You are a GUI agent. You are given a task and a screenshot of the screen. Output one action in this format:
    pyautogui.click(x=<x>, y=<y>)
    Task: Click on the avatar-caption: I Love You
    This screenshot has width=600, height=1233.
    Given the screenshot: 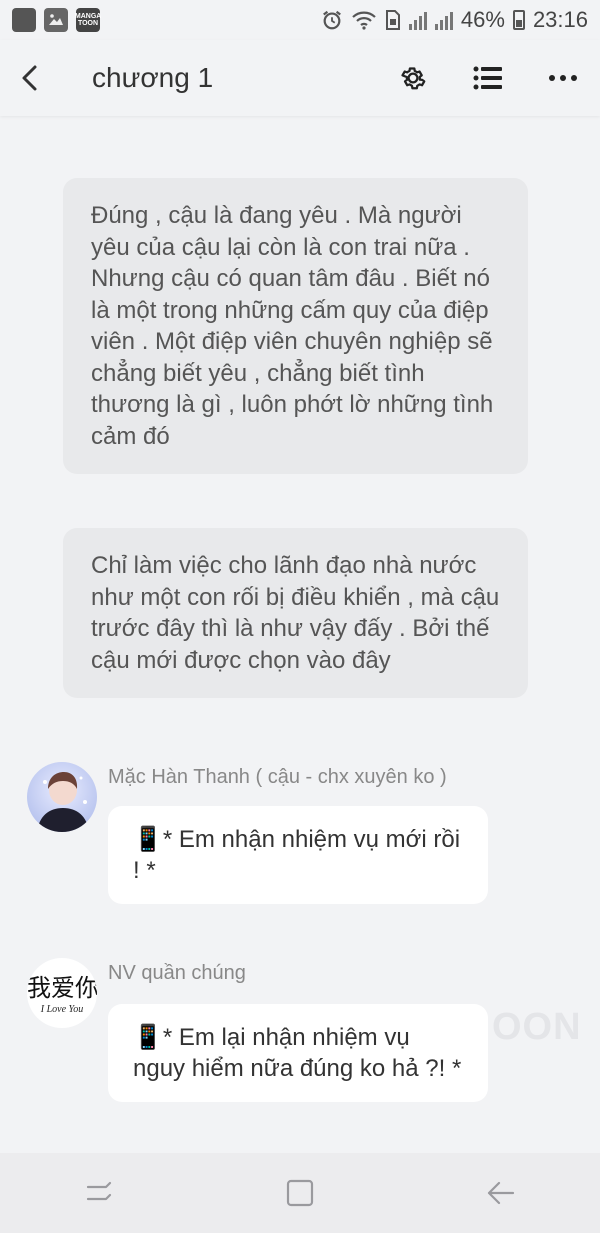 What is the action you would take?
    pyautogui.click(x=62, y=1009)
    